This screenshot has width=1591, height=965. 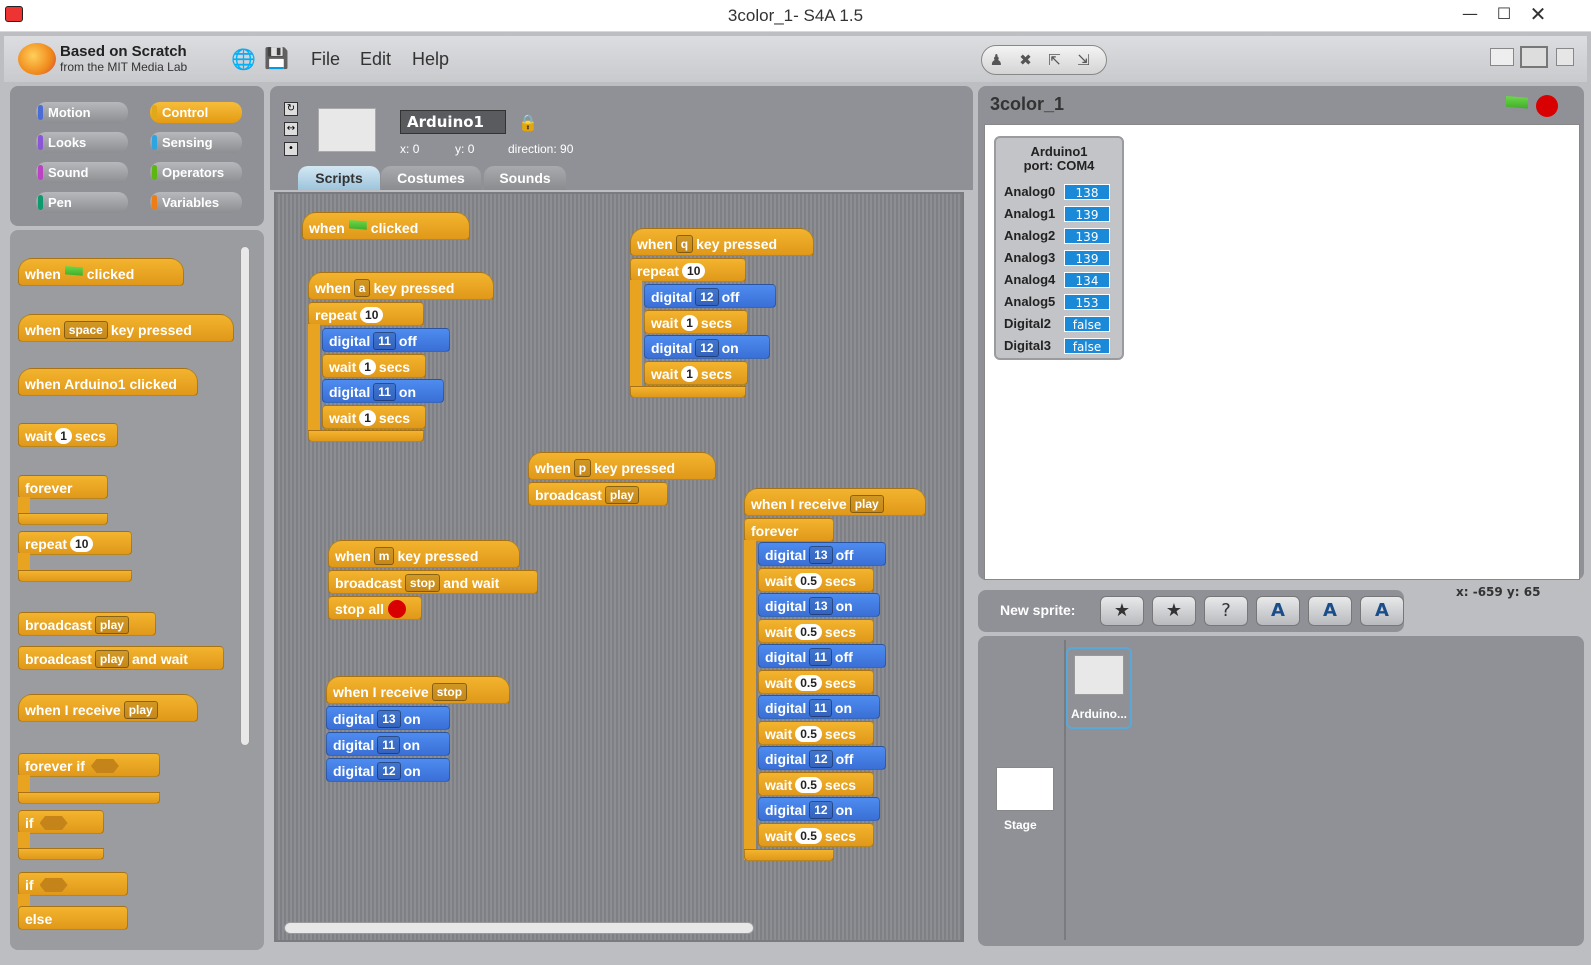 I want to click on tab-sounds: Sounds, so click(x=525, y=178).